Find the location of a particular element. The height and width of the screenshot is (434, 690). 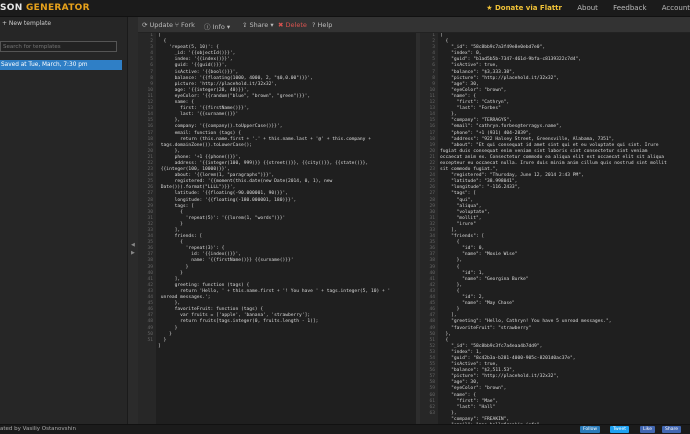

template-search-input is located at coordinates (58, 46).